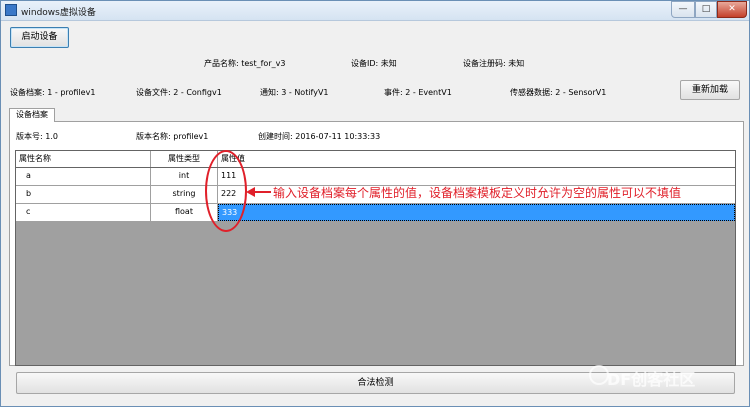  I want to click on close-button: ✕, so click(732, 9).